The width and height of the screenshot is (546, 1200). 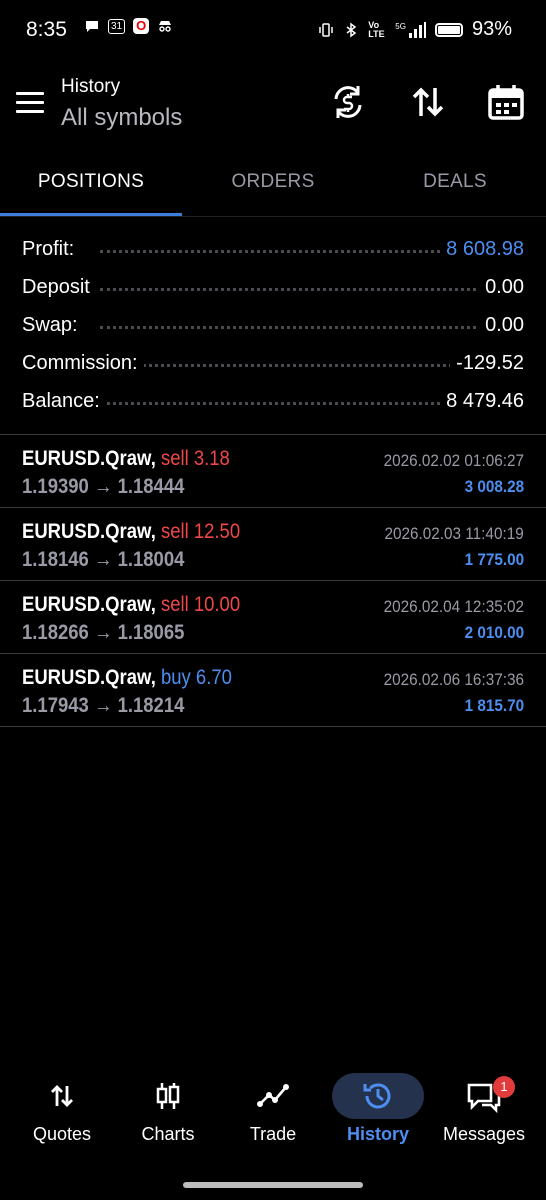 What do you see at coordinates (83, 363) in the screenshot?
I see `commission-label: Commission:` at bounding box center [83, 363].